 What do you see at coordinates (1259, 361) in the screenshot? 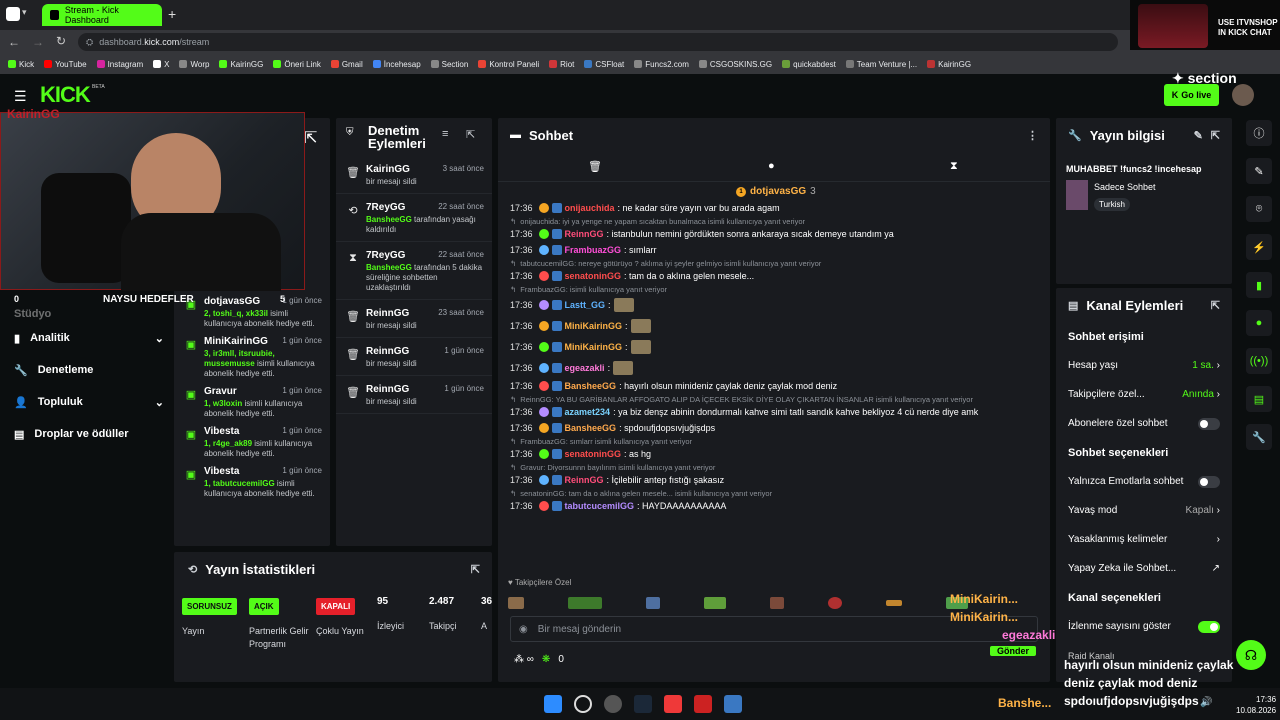
I see `broadcast-icon: ((•))` at bounding box center [1259, 361].